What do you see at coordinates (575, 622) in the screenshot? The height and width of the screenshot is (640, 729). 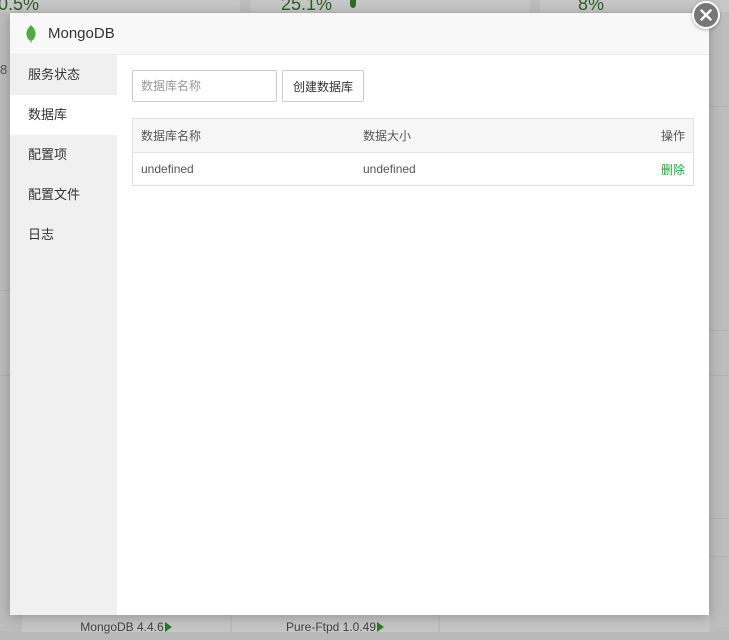 I see `bg-footer-item` at bounding box center [575, 622].